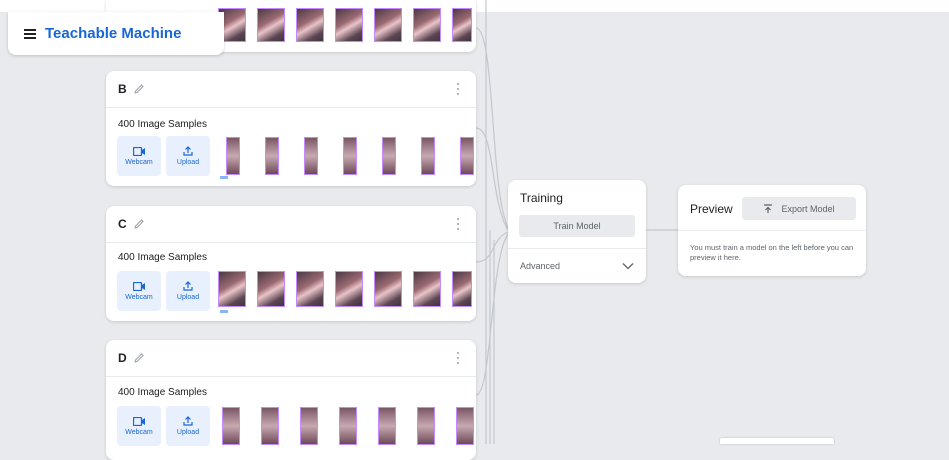 The image size is (949, 460). I want to click on chevron-down-icon, so click(628, 266).